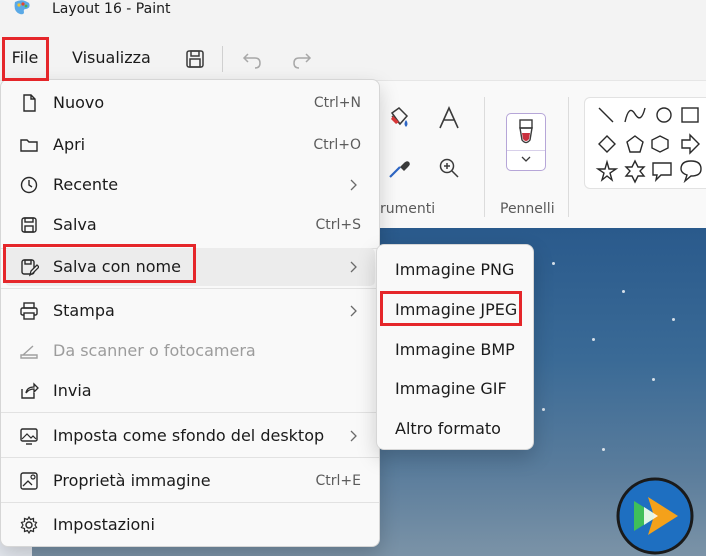 The height and width of the screenshot is (556, 706). What do you see at coordinates (660, 144) in the screenshot?
I see `hexagon-icon` at bounding box center [660, 144].